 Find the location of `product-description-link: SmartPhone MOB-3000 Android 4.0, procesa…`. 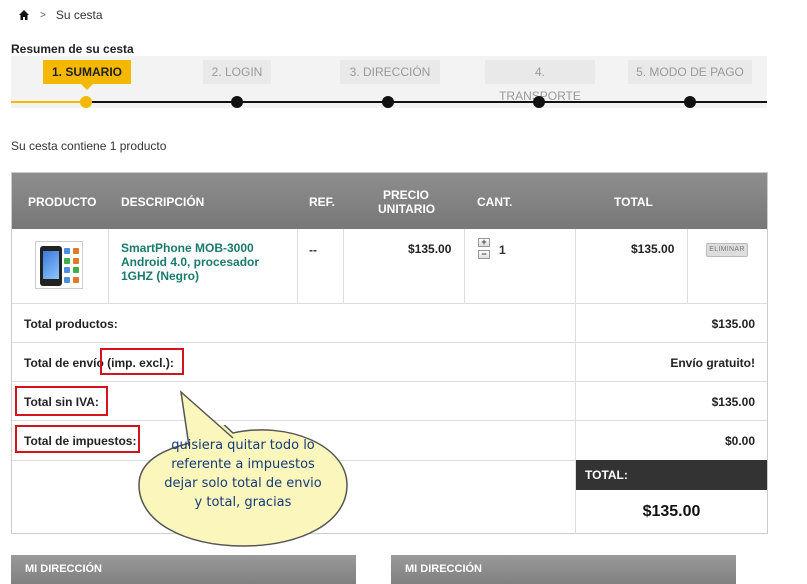

product-description-link: SmartPhone MOB-3000 Android 4.0, procesa… is located at coordinates (196, 262).